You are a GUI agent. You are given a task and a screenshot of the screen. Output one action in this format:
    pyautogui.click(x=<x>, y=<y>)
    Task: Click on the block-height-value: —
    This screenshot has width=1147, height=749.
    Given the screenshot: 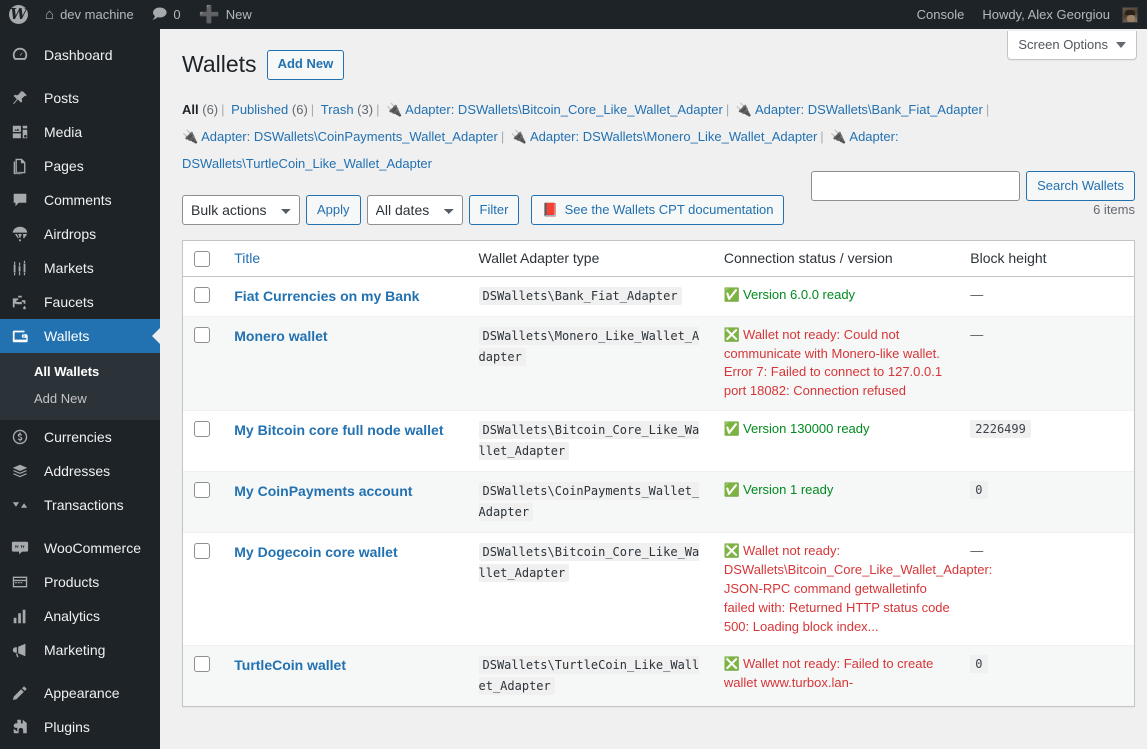 What is the action you would take?
    pyautogui.click(x=977, y=334)
    